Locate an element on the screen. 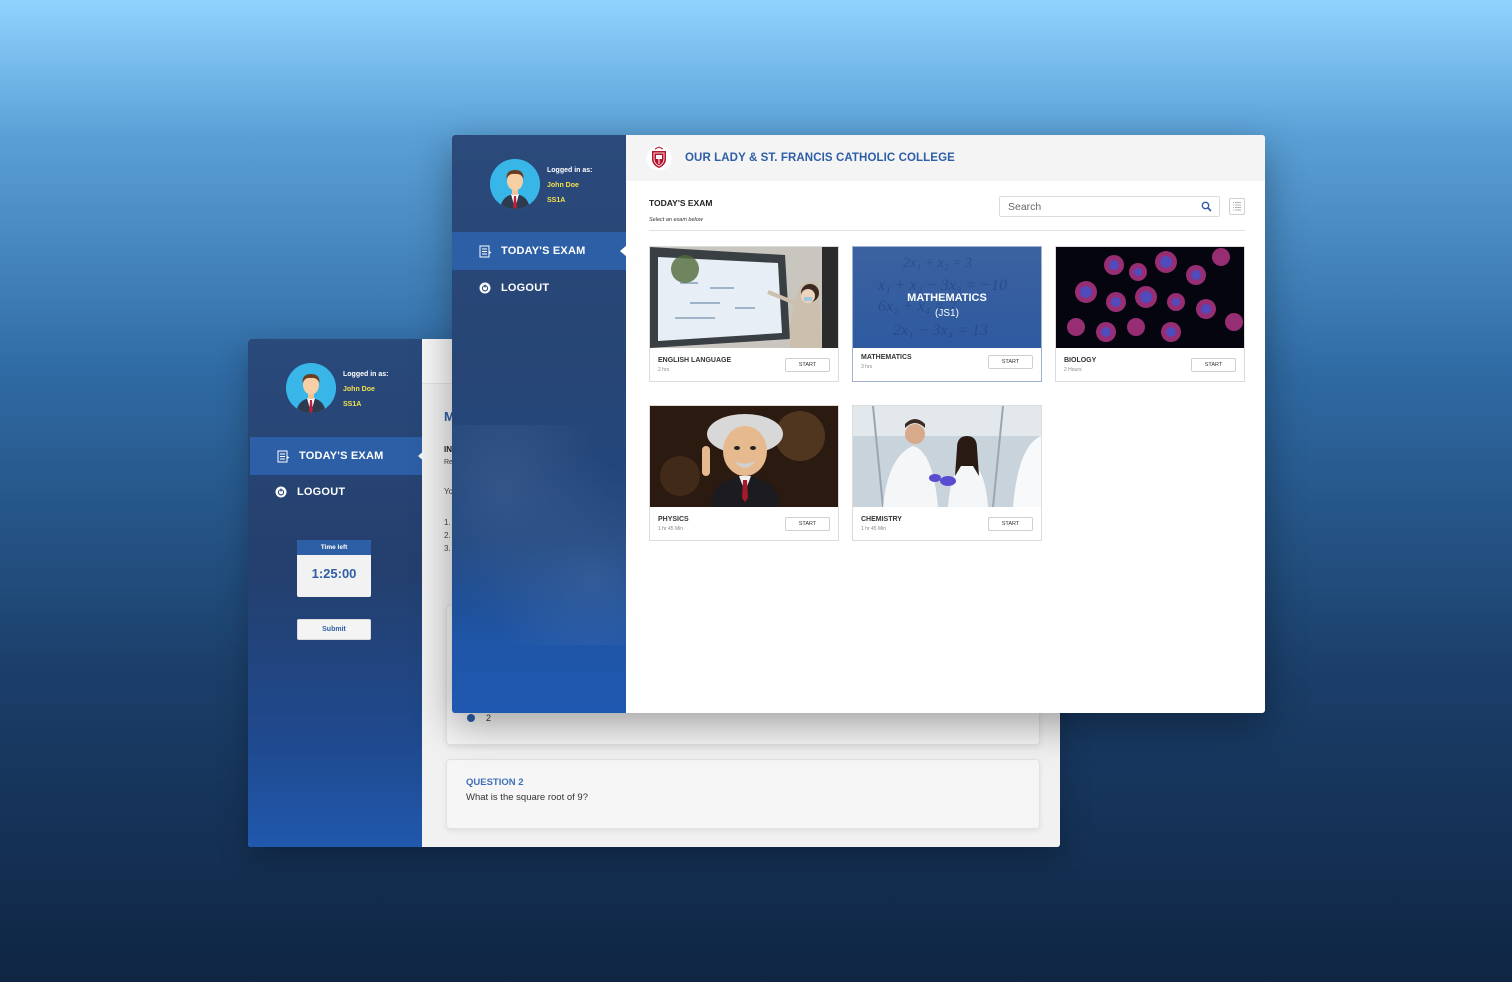 The height and width of the screenshot is (982, 1512). rule-2: 2. is located at coordinates (447, 535).